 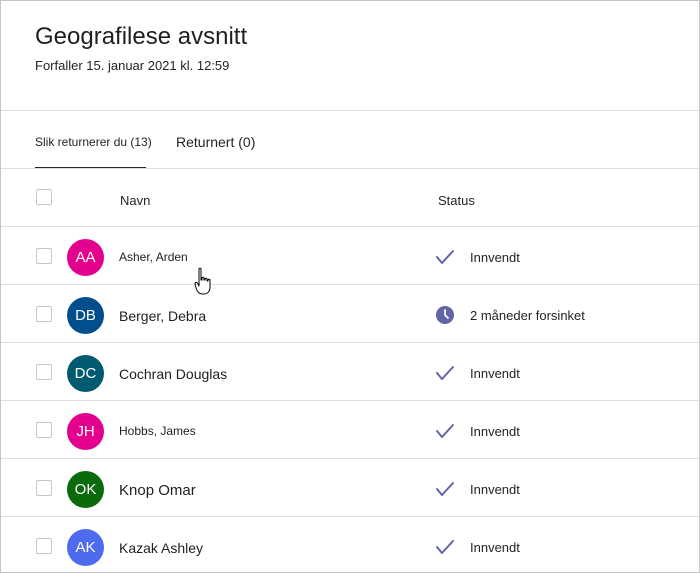 I want to click on hand-cursor-icon, so click(x=202, y=281).